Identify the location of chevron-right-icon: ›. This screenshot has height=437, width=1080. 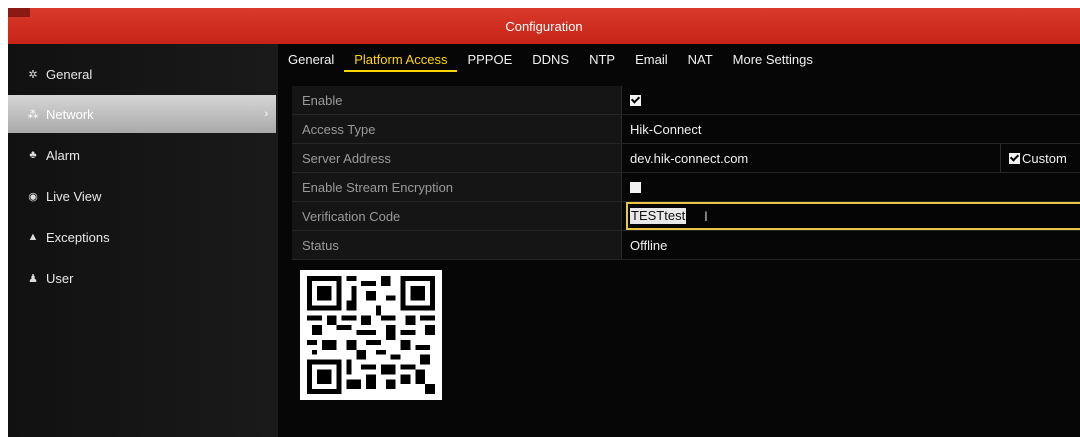
(266, 114).